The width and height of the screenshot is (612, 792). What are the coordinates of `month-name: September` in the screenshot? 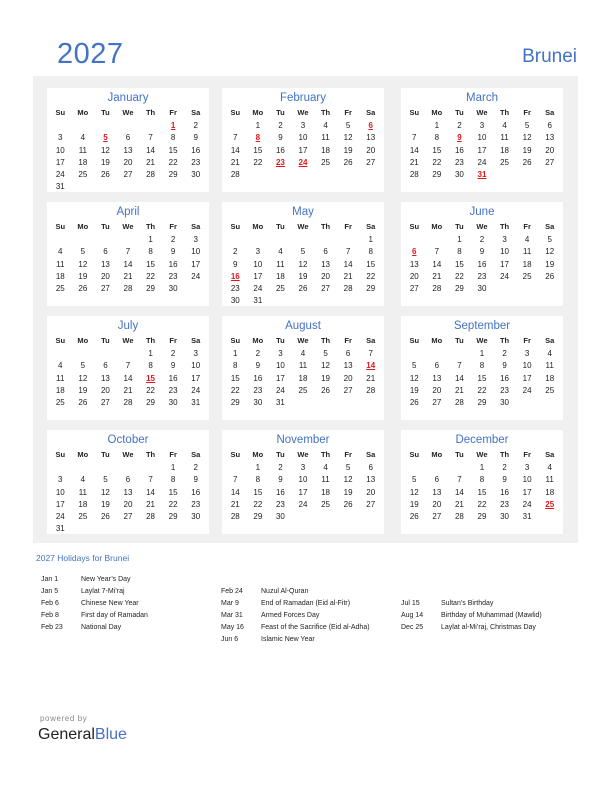 It's located at (482, 326).